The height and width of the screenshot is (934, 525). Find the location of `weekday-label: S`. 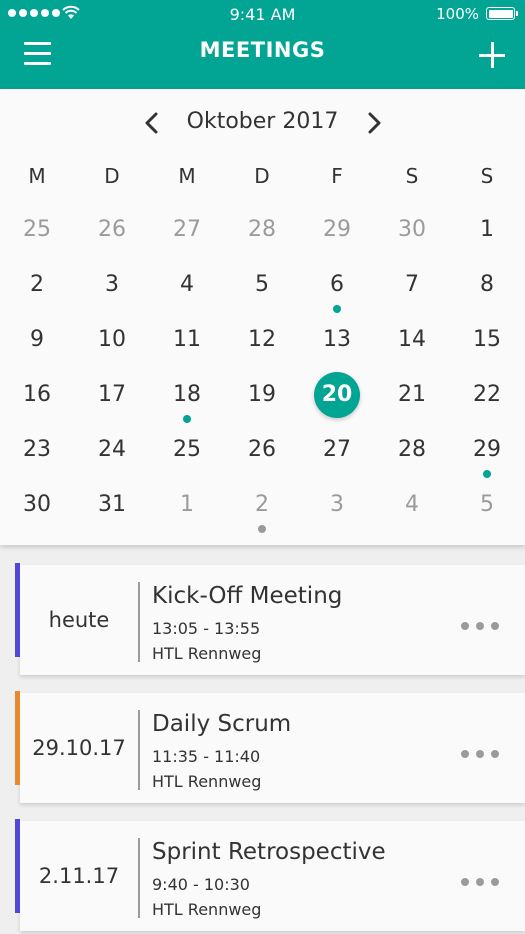

weekday-label: S is located at coordinates (412, 176).